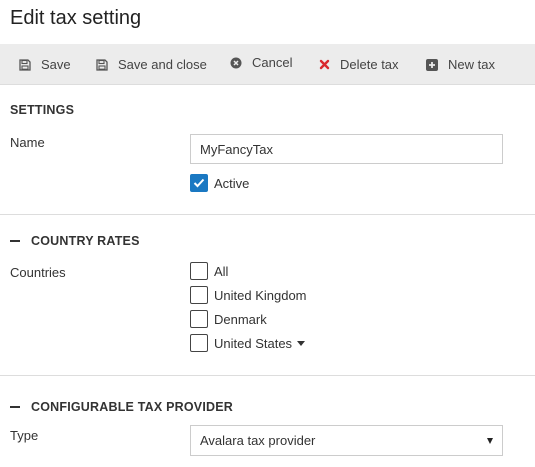  I want to click on caret-down-icon, so click(301, 343).